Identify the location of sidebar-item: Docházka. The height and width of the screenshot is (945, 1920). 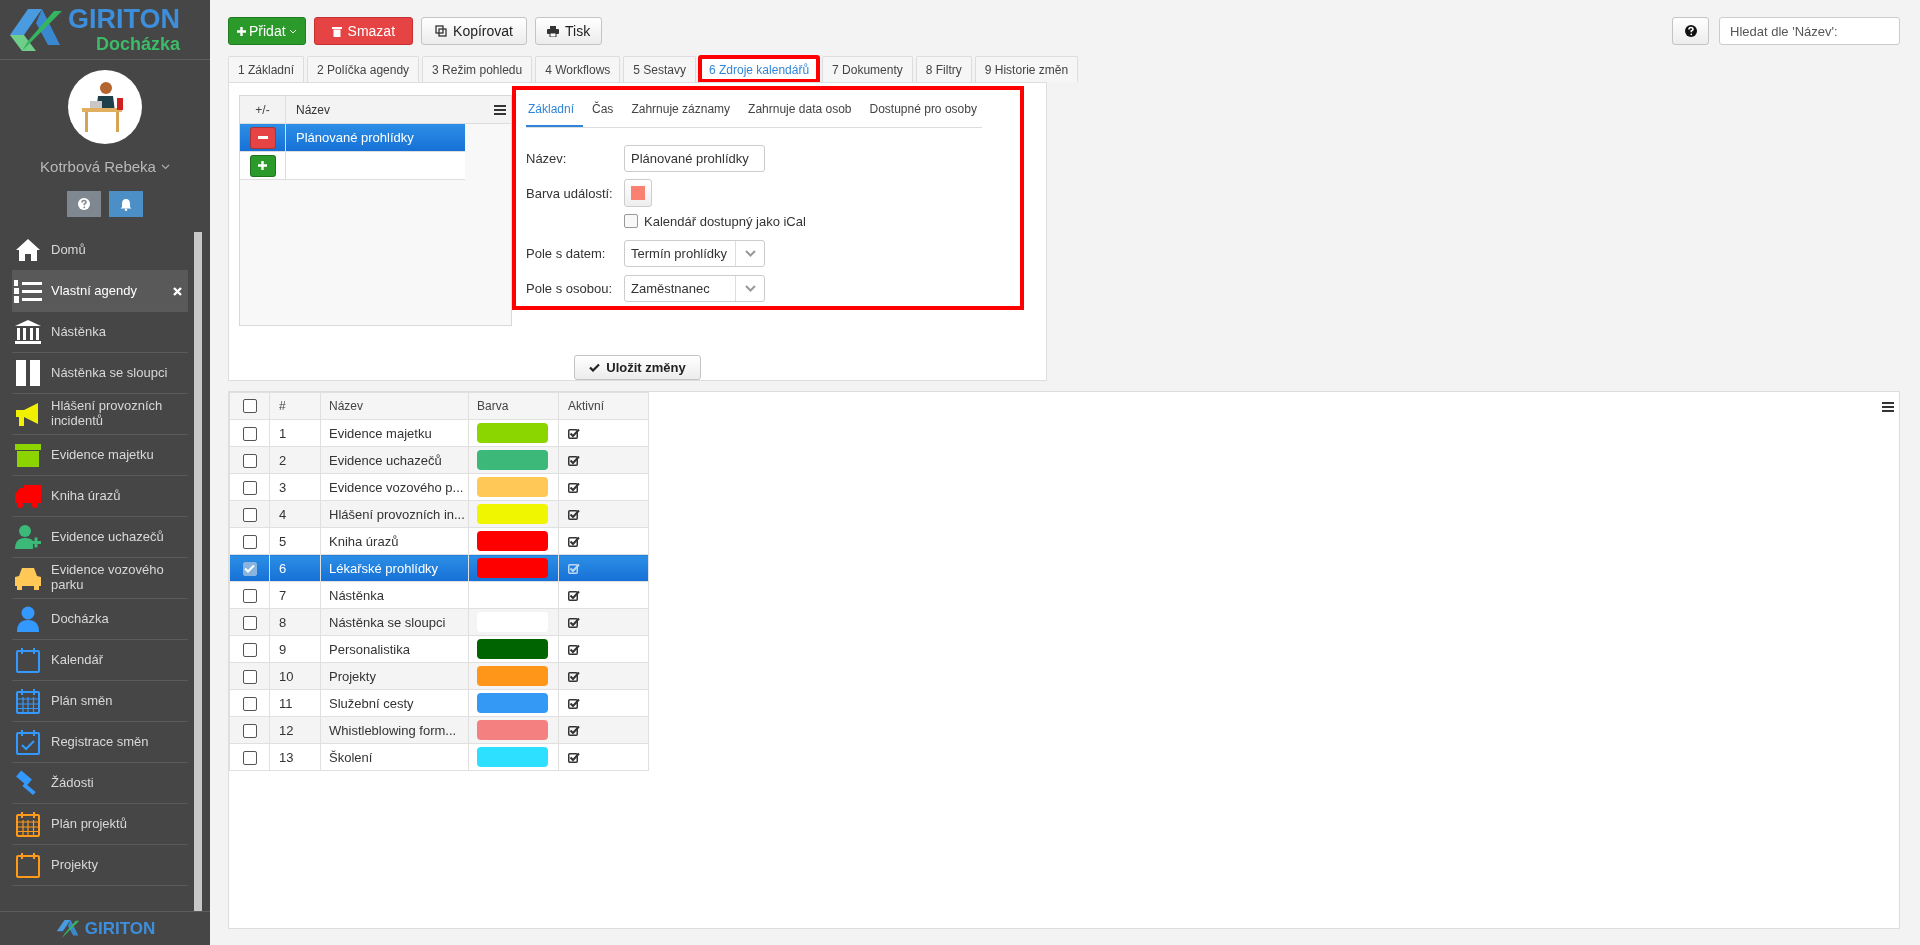
(100, 619).